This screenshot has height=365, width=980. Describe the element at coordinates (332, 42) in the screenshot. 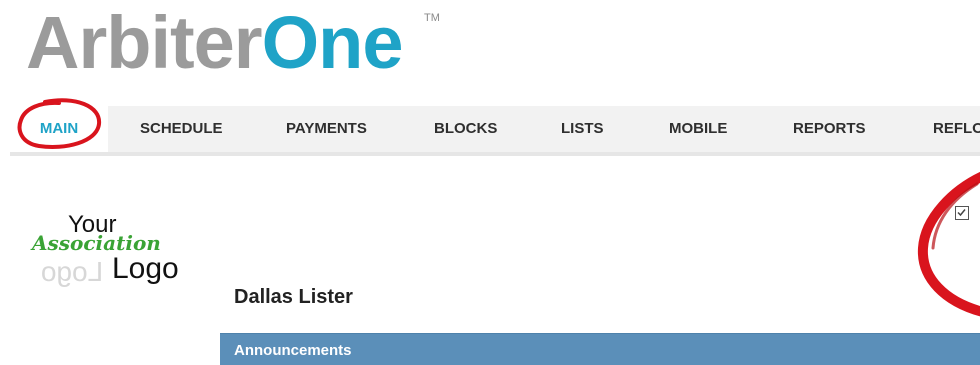

I see `brand-one: One` at that location.